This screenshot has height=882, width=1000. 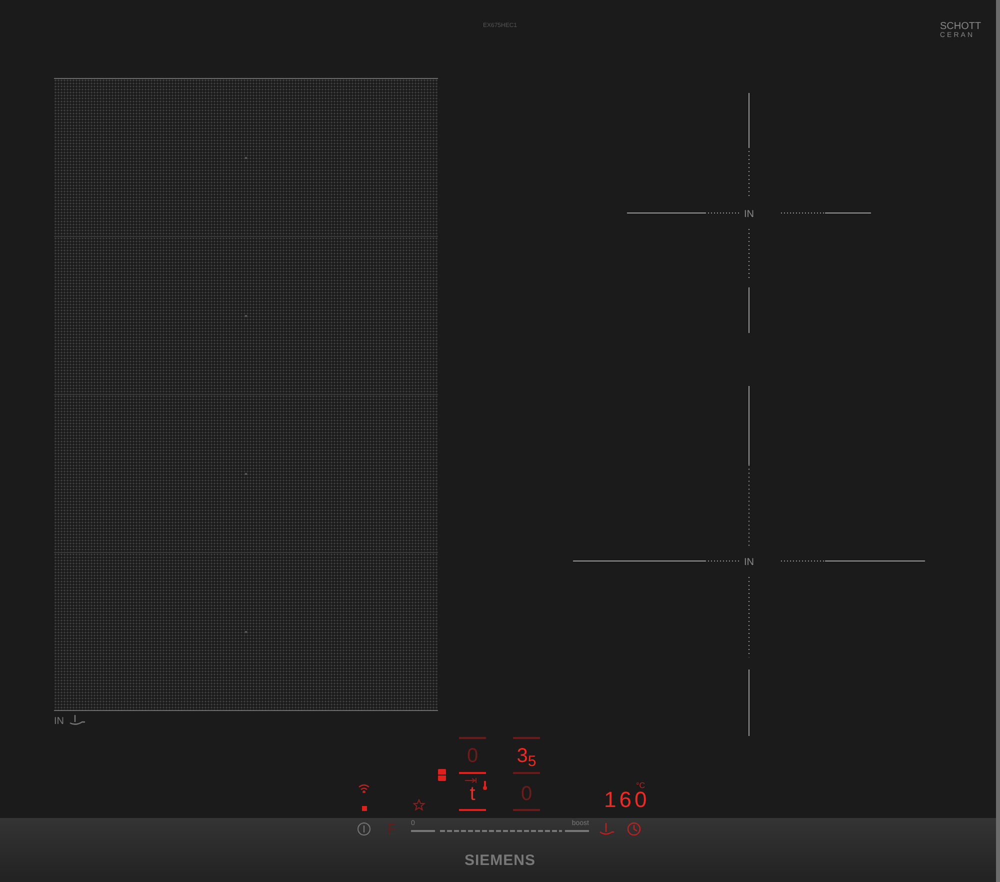 I want to click on timer-icon, so click(x=634, y=829).